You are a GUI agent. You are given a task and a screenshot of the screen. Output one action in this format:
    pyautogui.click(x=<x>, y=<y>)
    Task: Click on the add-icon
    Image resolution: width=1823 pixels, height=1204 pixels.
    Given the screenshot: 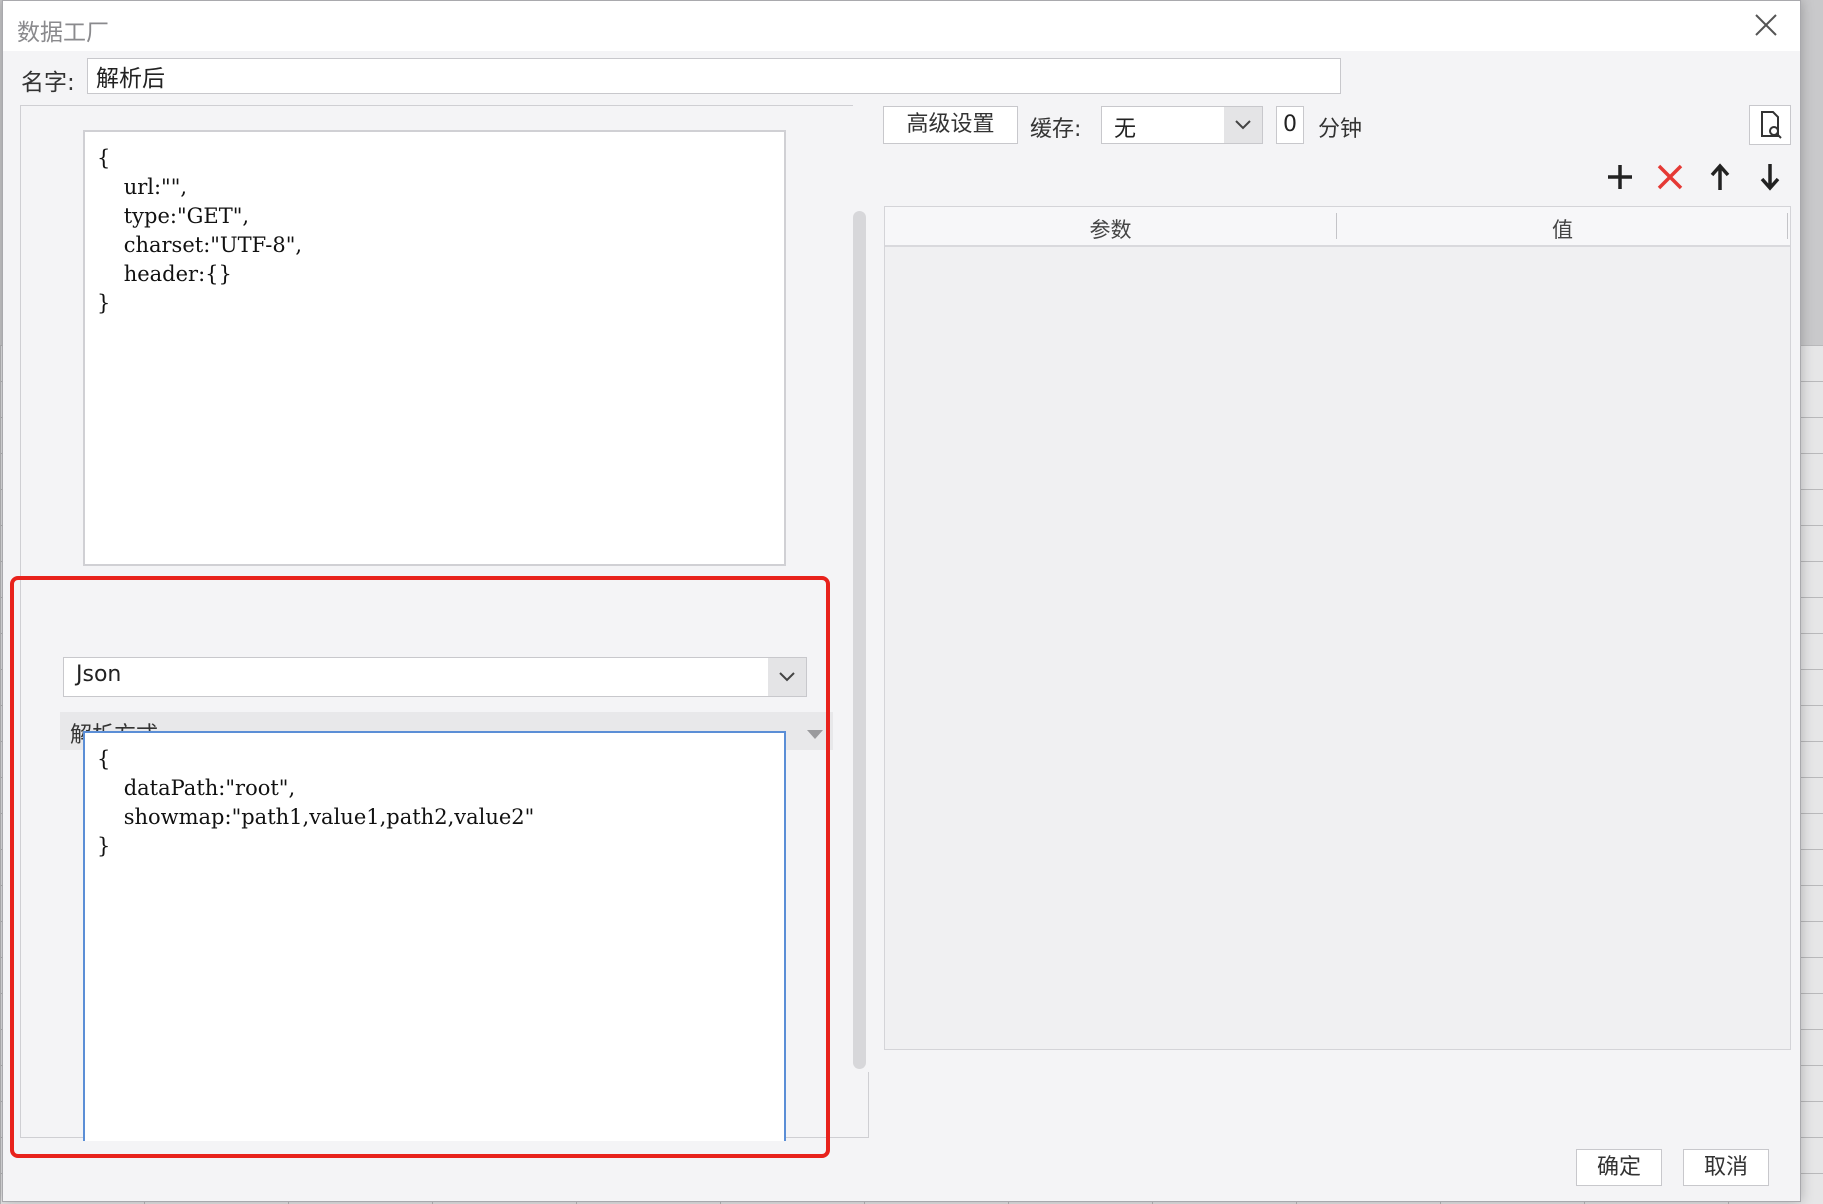 What is the action you would take?
    pyautogui.click(x=1620, y=177)
    